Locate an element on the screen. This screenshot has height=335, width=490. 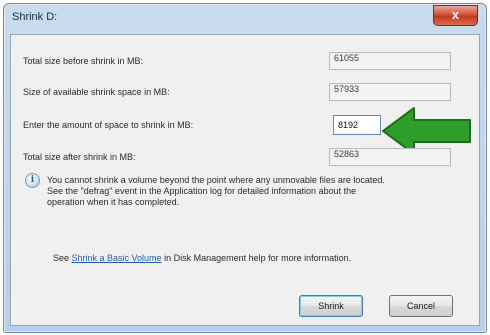
total-after-label: Total size after shrink in MB: is located at coordinates (79, 157).